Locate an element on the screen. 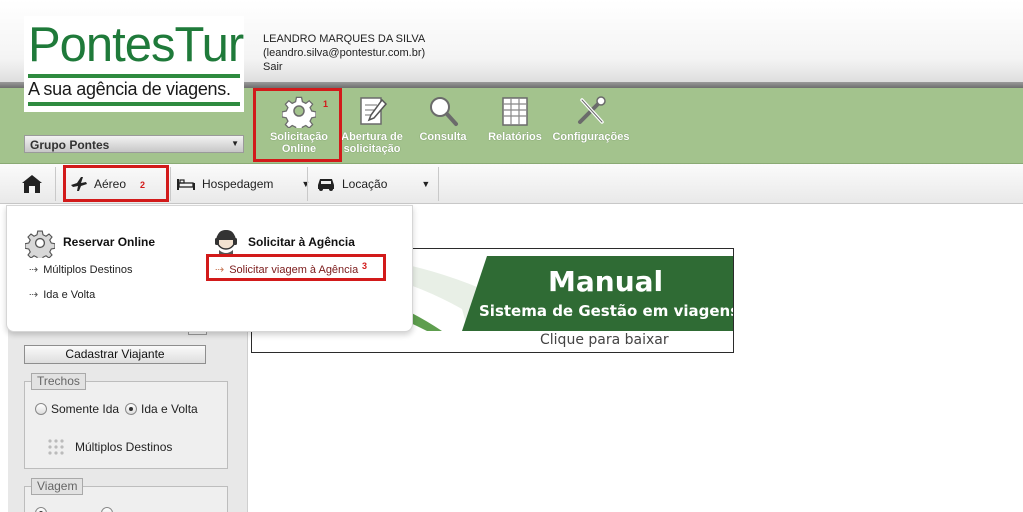  toolbar-label: Solicitação is located at coordinates (299, 137).